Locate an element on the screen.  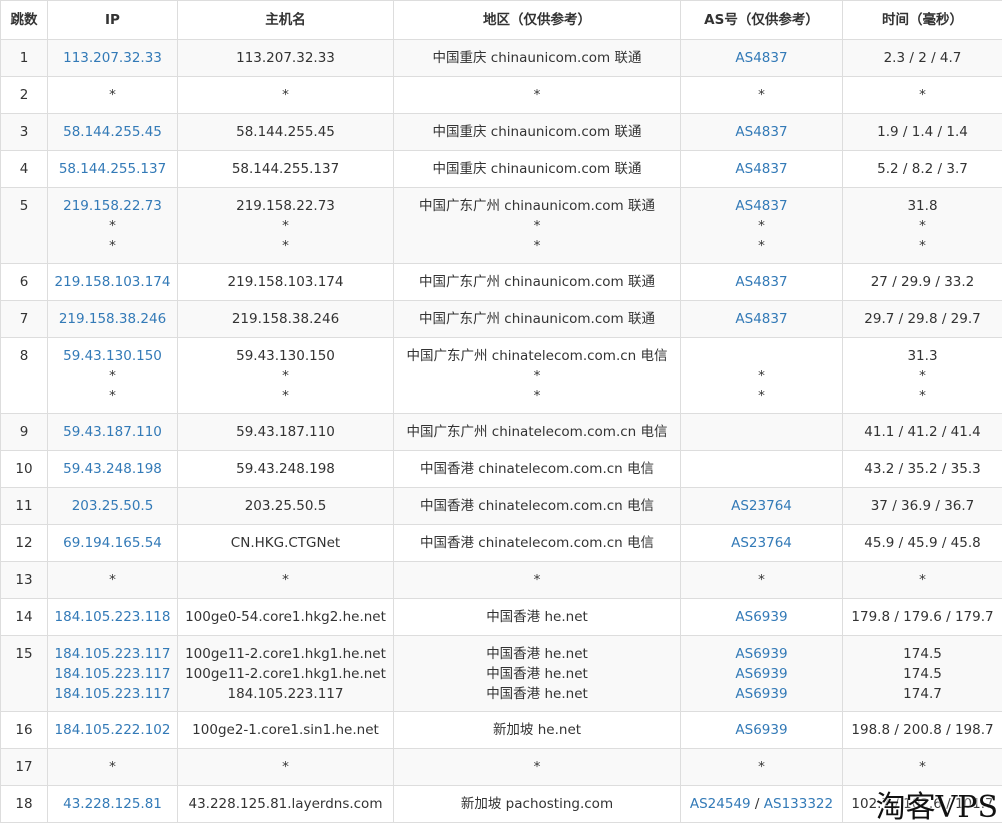
as-cell: * is located at coordinates (762, 580).